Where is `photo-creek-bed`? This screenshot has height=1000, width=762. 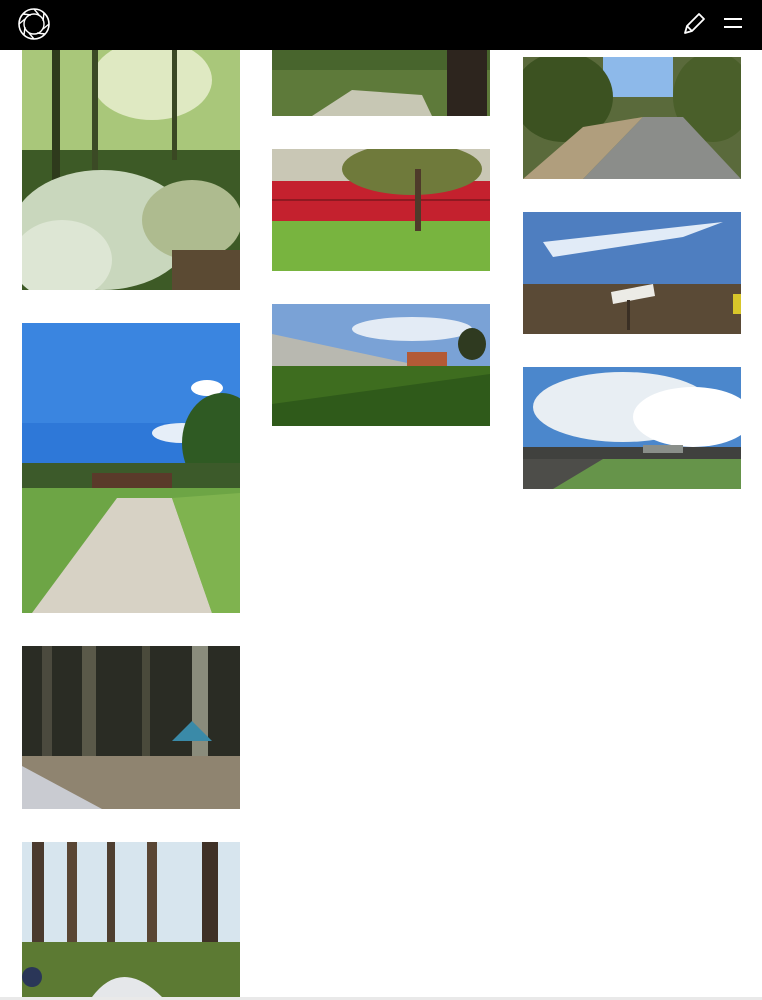
photo-creek-bed is located at coordinates (381, 83).